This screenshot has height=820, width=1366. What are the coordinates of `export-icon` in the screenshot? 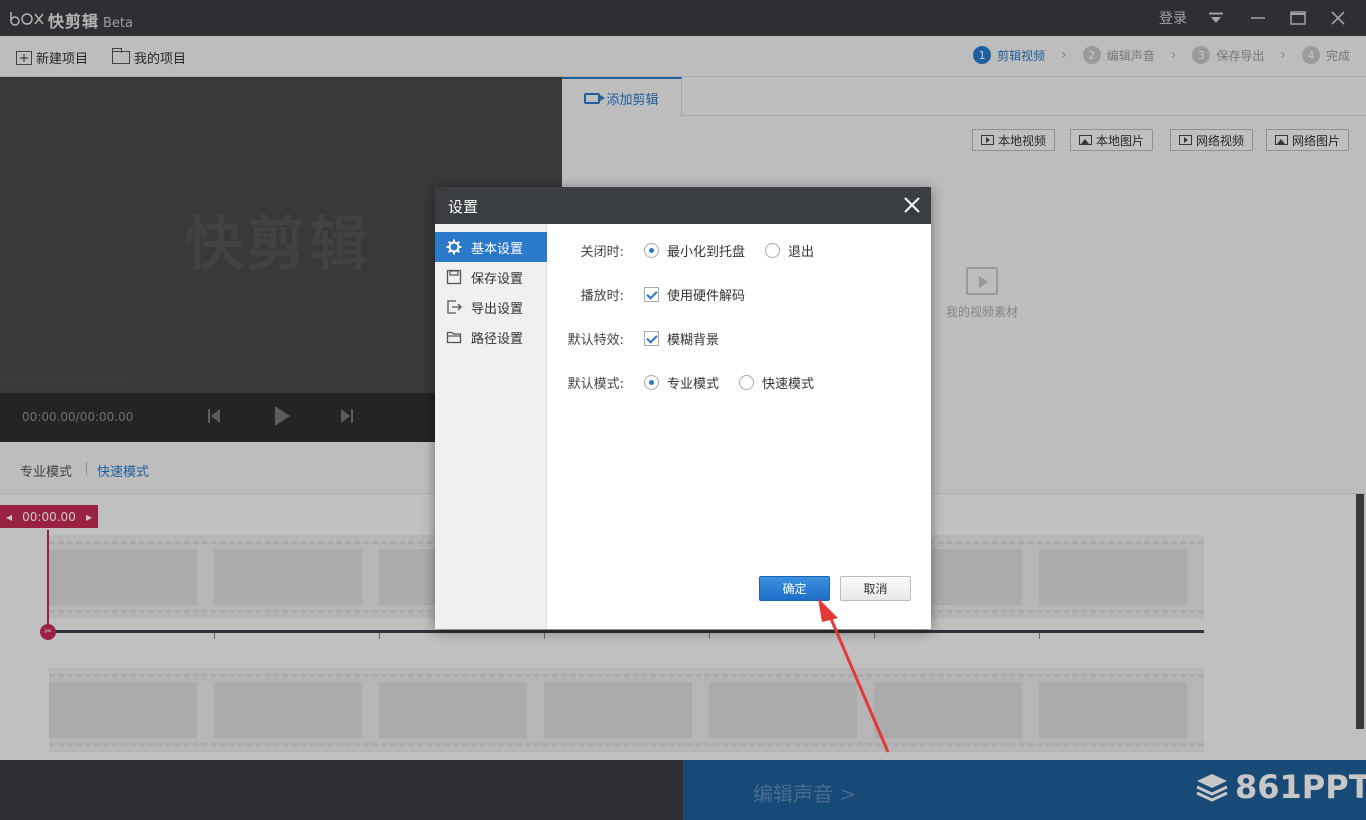 It's located at (454, 307).